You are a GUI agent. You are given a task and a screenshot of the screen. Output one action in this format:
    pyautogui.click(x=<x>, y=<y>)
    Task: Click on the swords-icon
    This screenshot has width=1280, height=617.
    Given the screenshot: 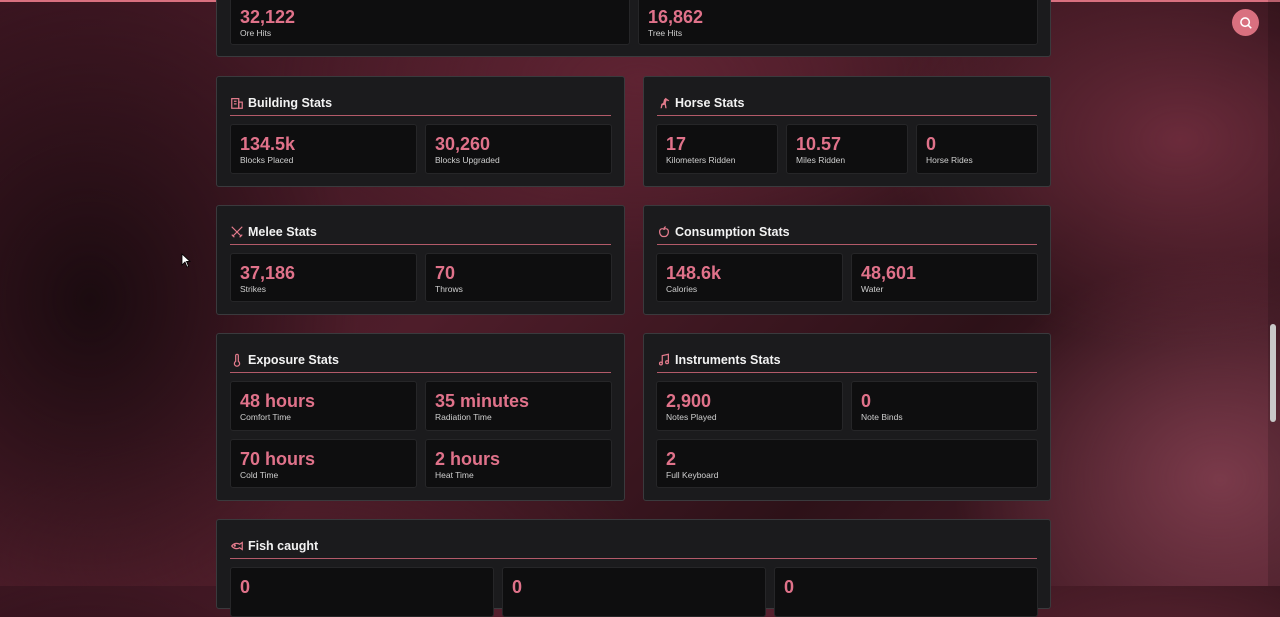 What is the action you would take?
    pyautogui.click(x=237, y=232)
    